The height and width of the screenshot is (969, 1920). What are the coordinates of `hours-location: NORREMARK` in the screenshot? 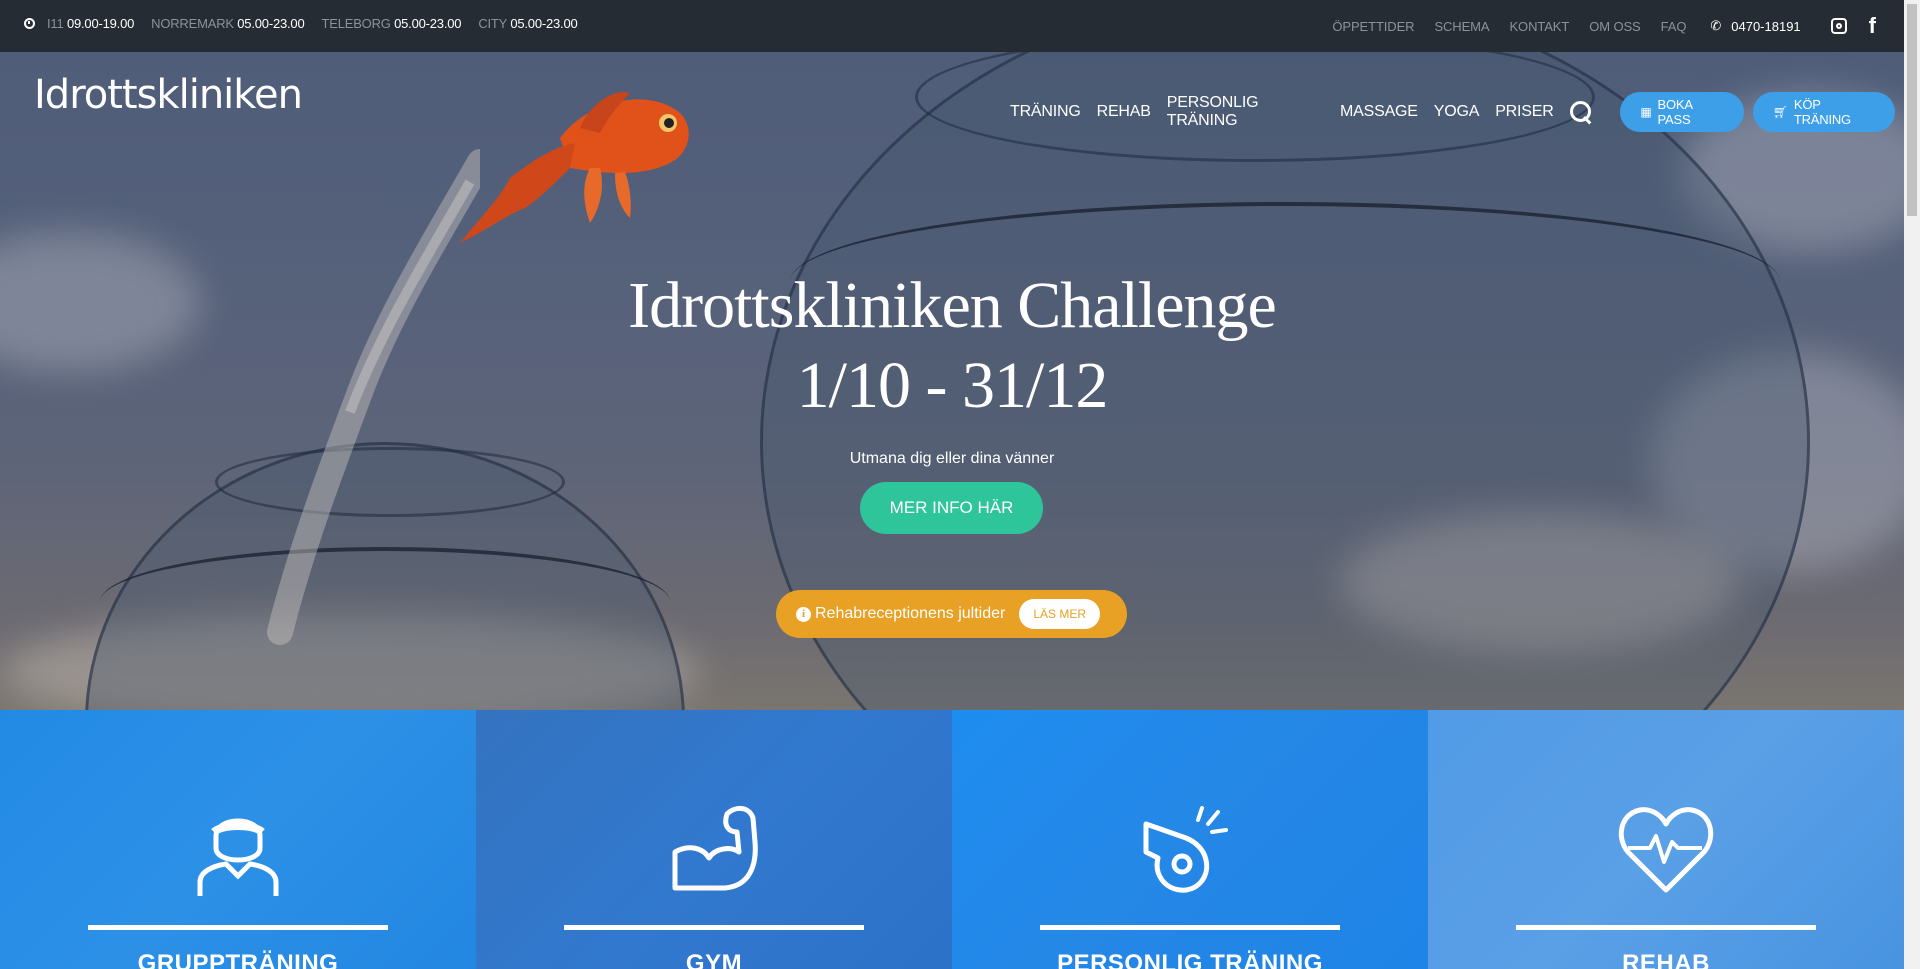 It's located at (192, 23).